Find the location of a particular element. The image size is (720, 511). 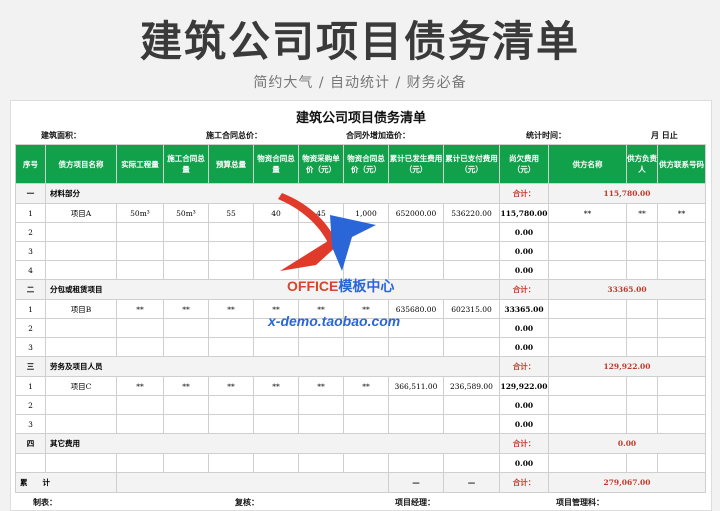

column-header: 供方负责人 is located at coordinates (642, 164).